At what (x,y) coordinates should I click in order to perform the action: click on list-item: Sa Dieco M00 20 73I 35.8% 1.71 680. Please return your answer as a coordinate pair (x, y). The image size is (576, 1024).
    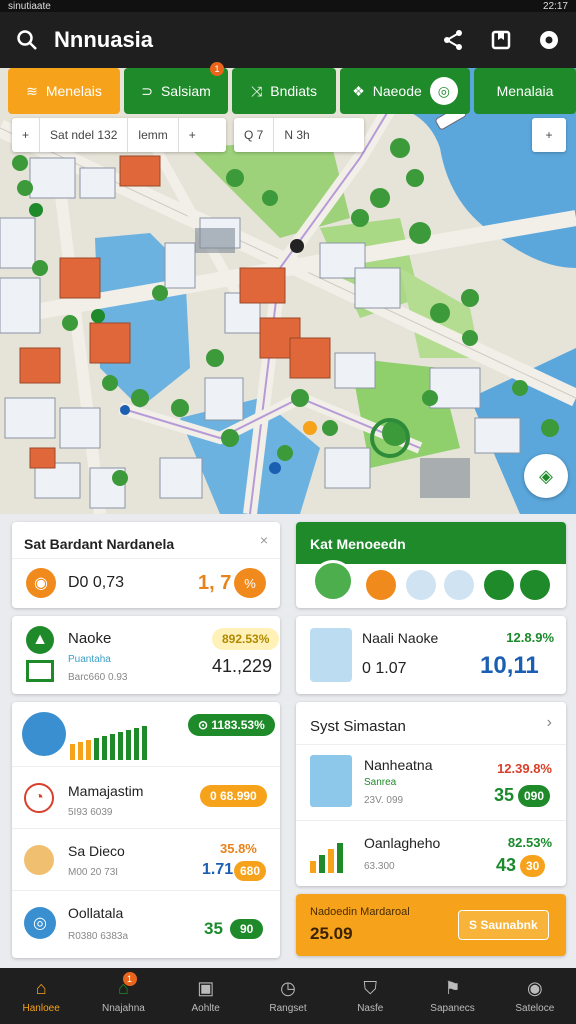
    Looking at the image, I should click on (146, 859).